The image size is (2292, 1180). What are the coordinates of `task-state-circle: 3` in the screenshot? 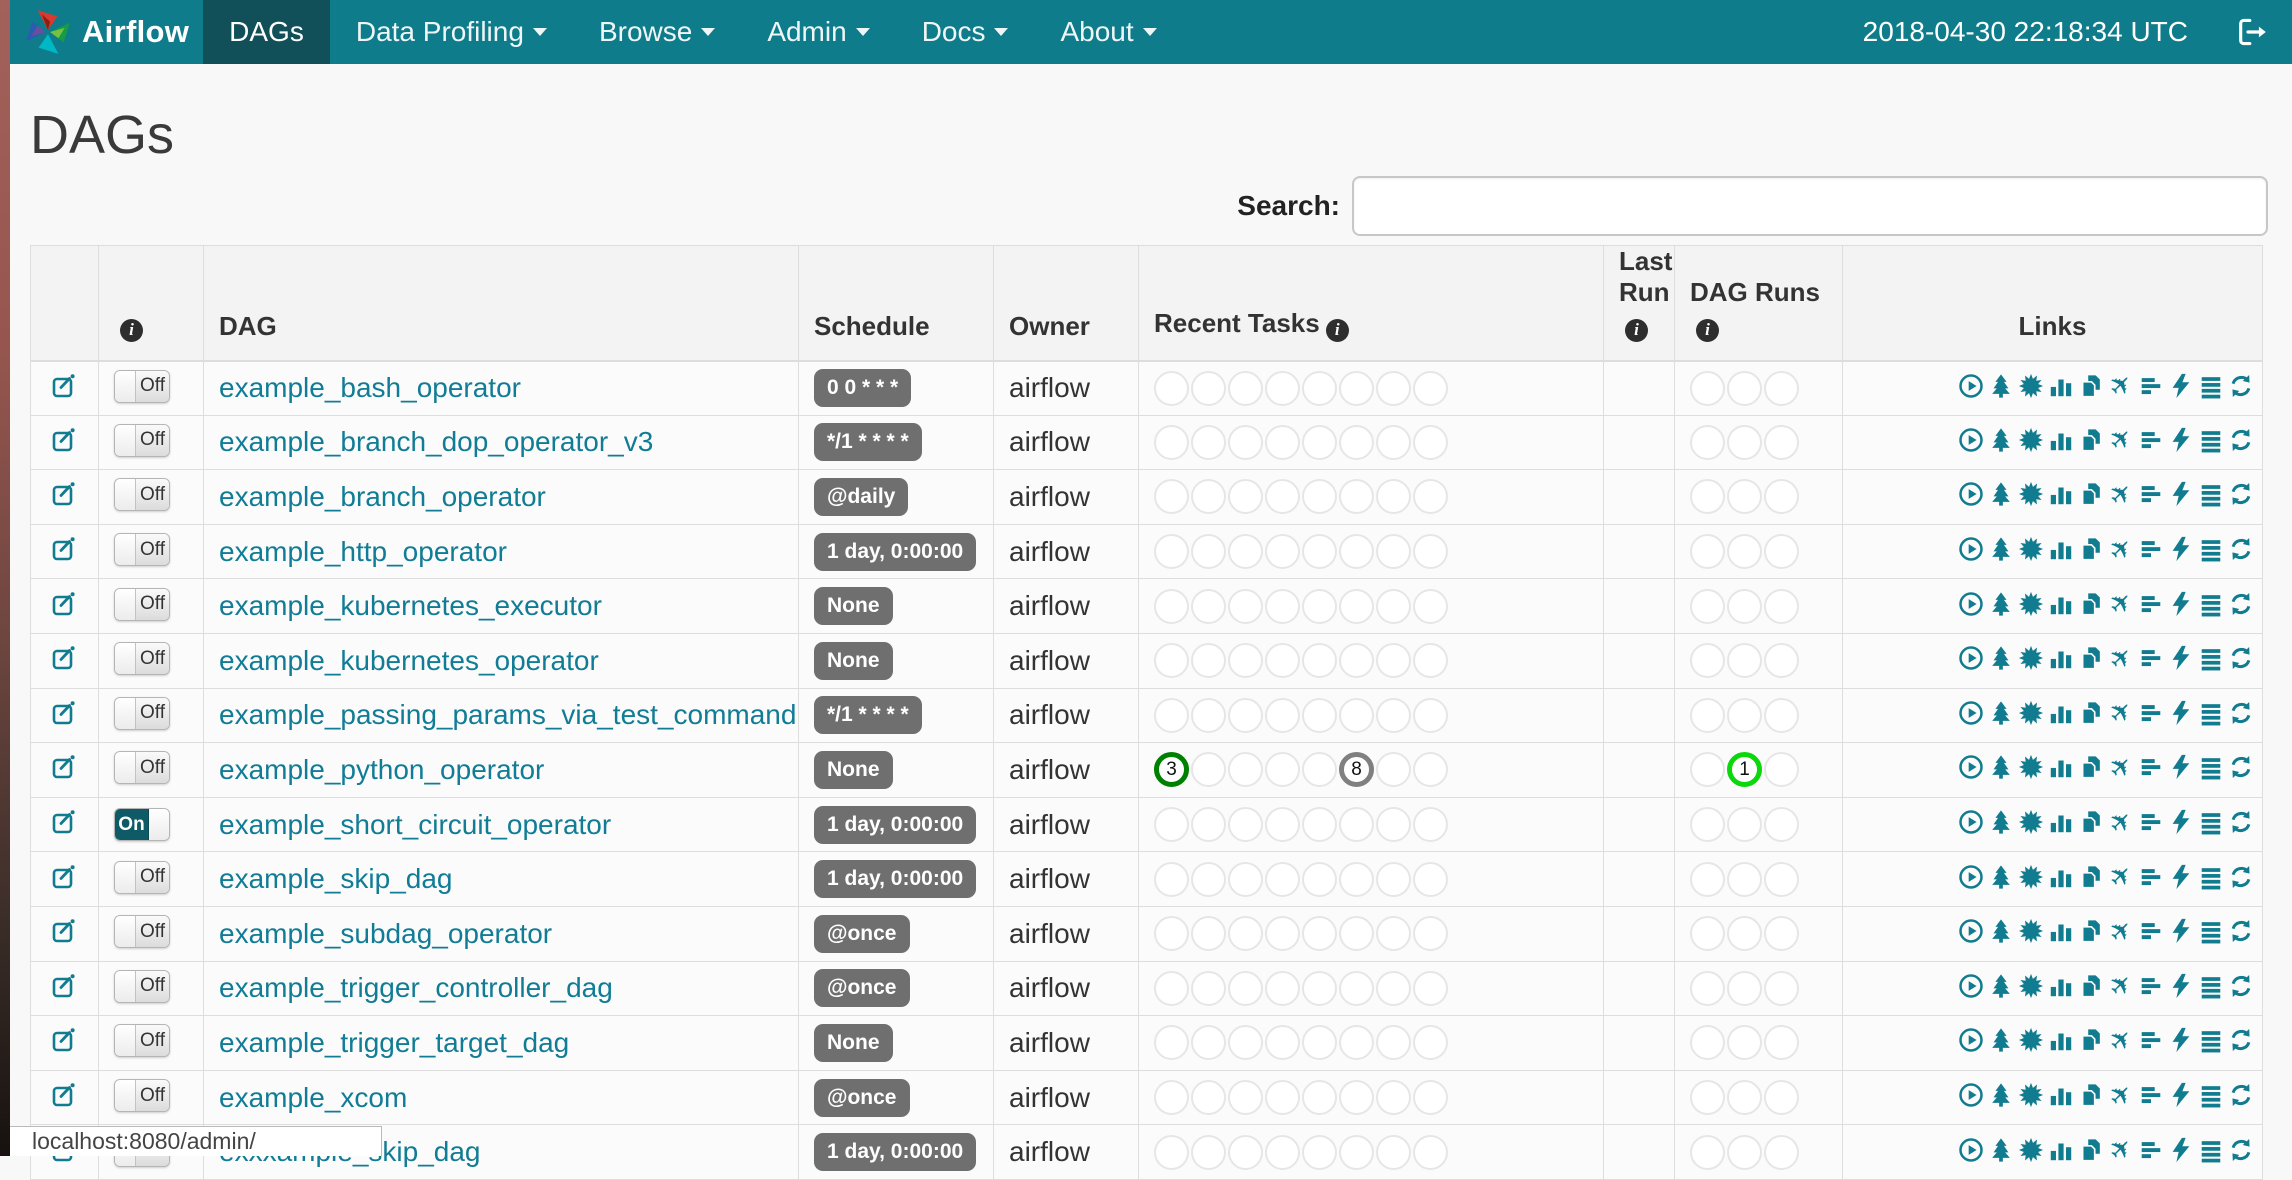 It's located at (1171, 770).